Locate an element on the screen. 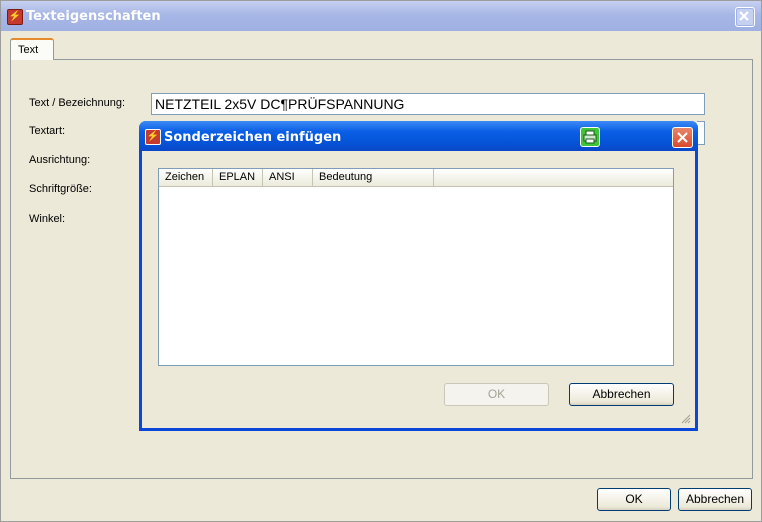  cancel-button: Abbrechen is located at coordinates (715, 499).